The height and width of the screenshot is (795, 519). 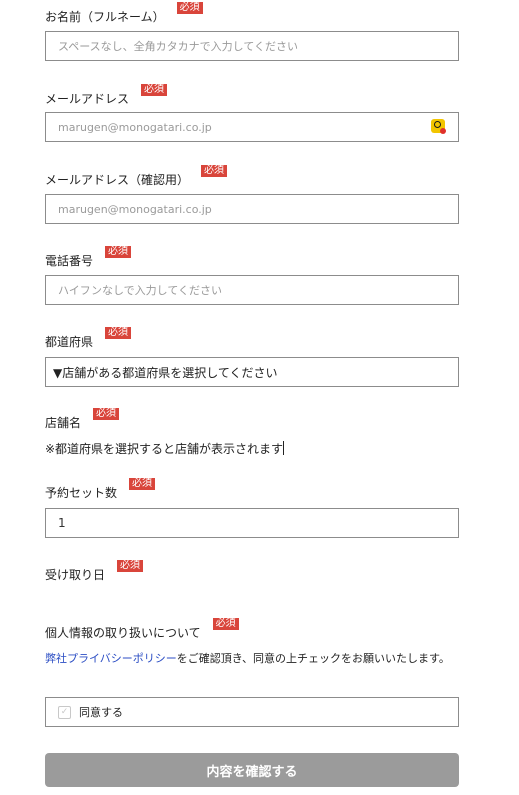 I want to click on store-note-text: ※都道府県を選択すると店舗が表示されます, so click(x=164, y=449).